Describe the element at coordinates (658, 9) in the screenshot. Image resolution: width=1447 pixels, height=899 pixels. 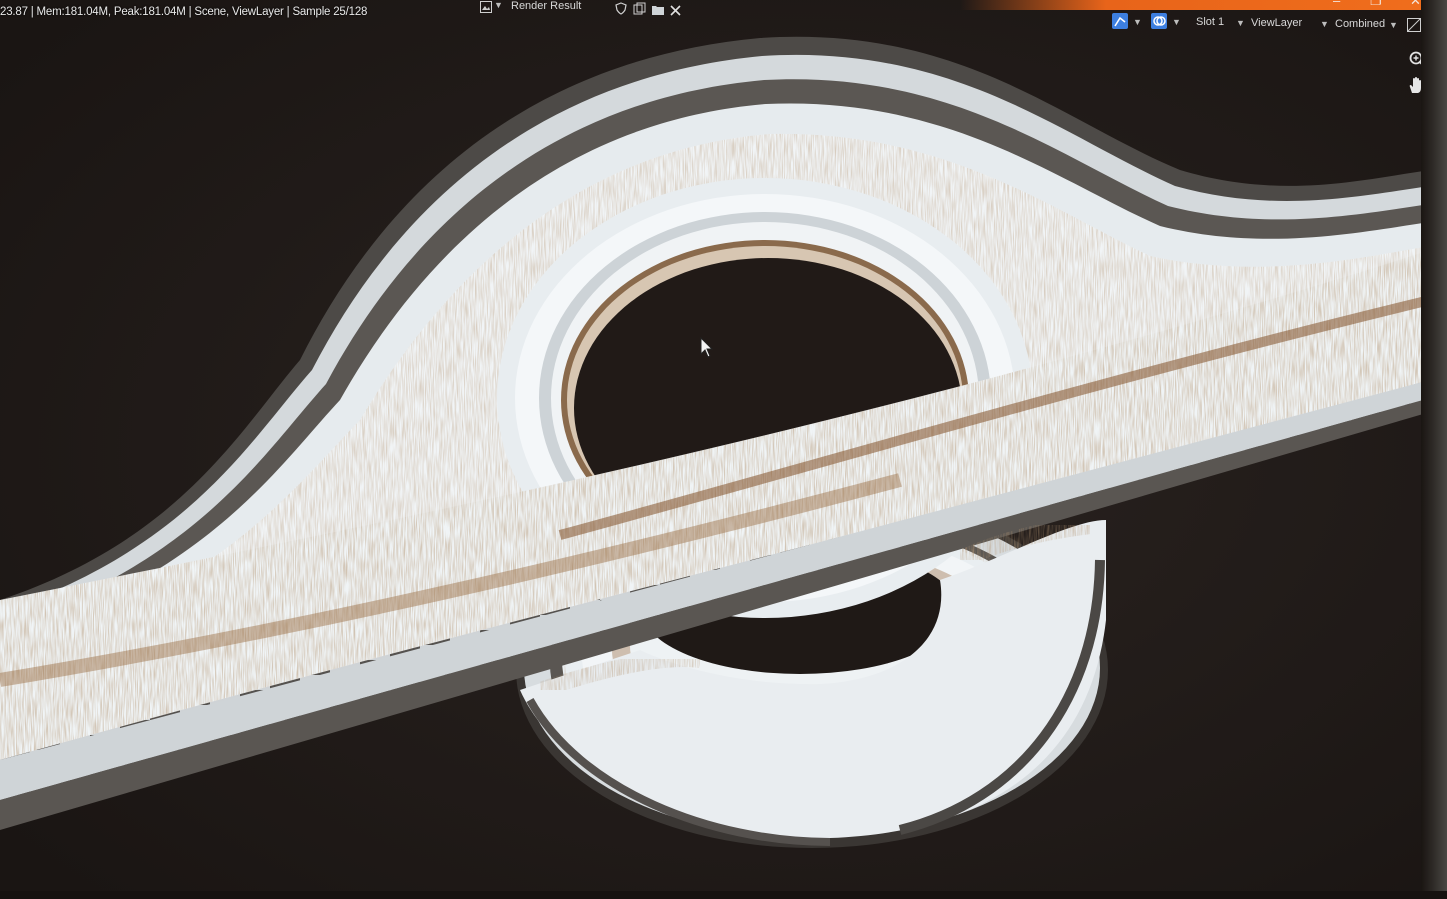
I see `folder-icon` at that location.